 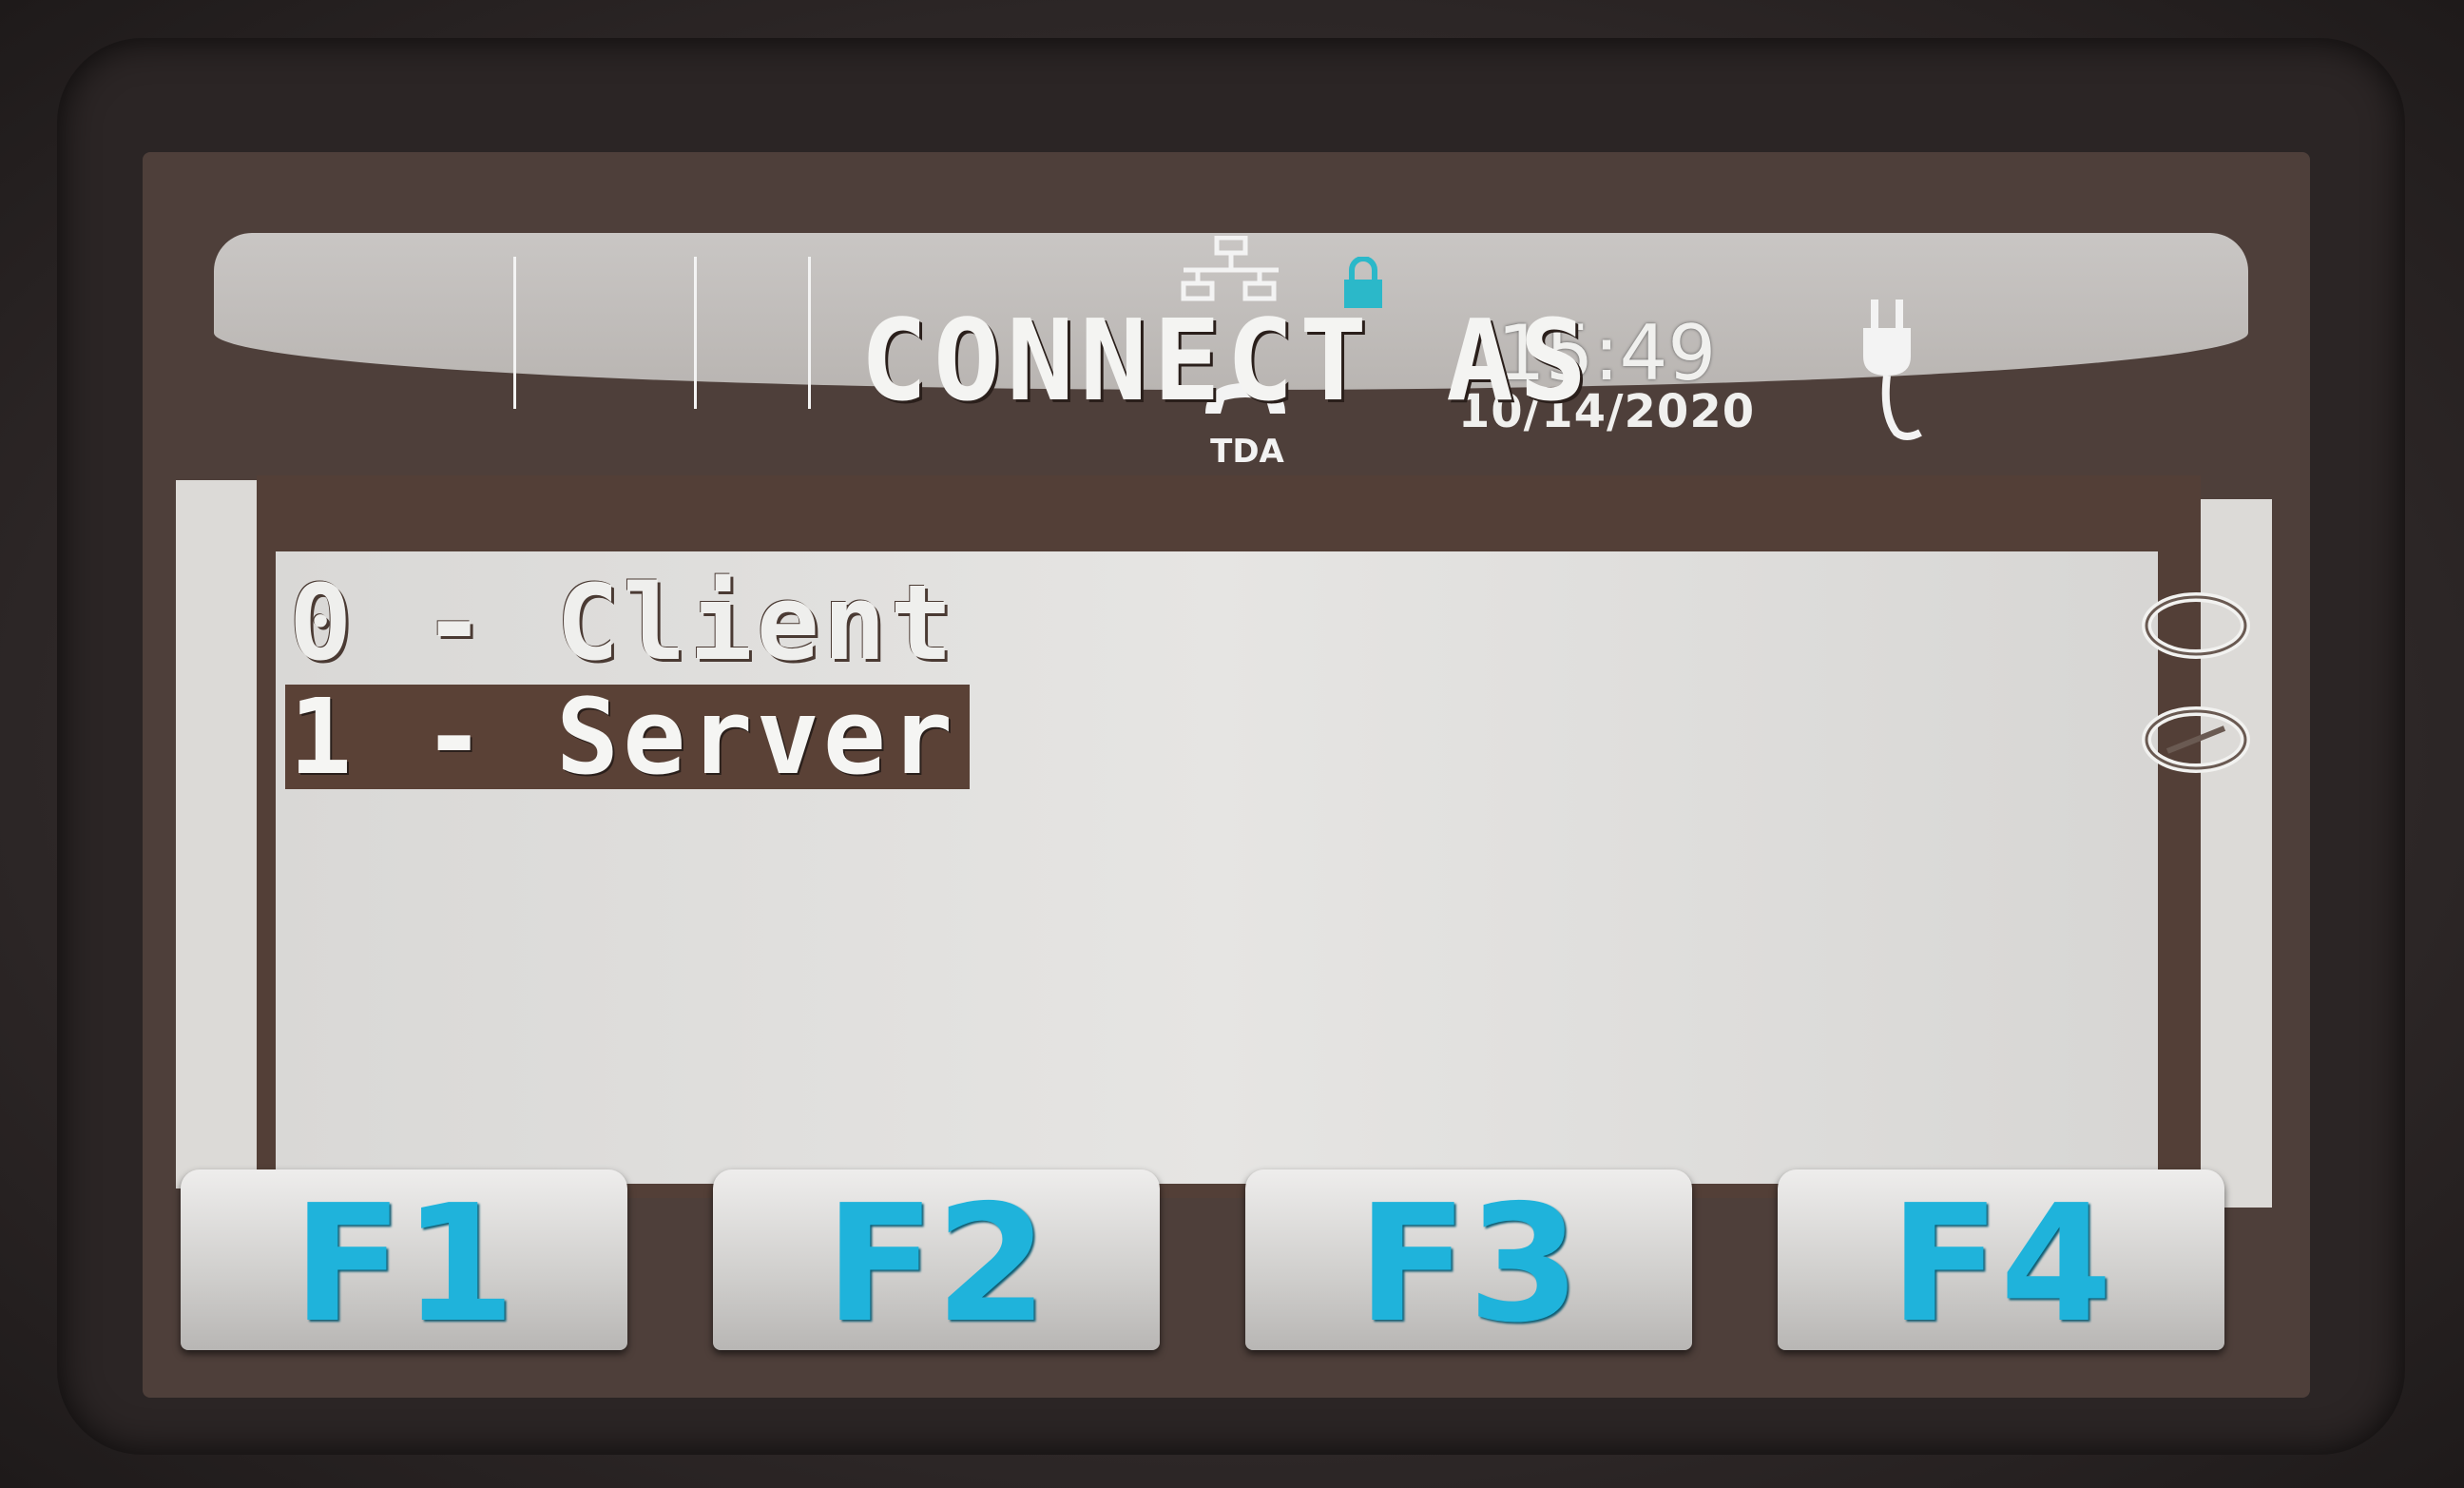 I want to click on f4-key-label: F4, so click(x=2001, y=1265).